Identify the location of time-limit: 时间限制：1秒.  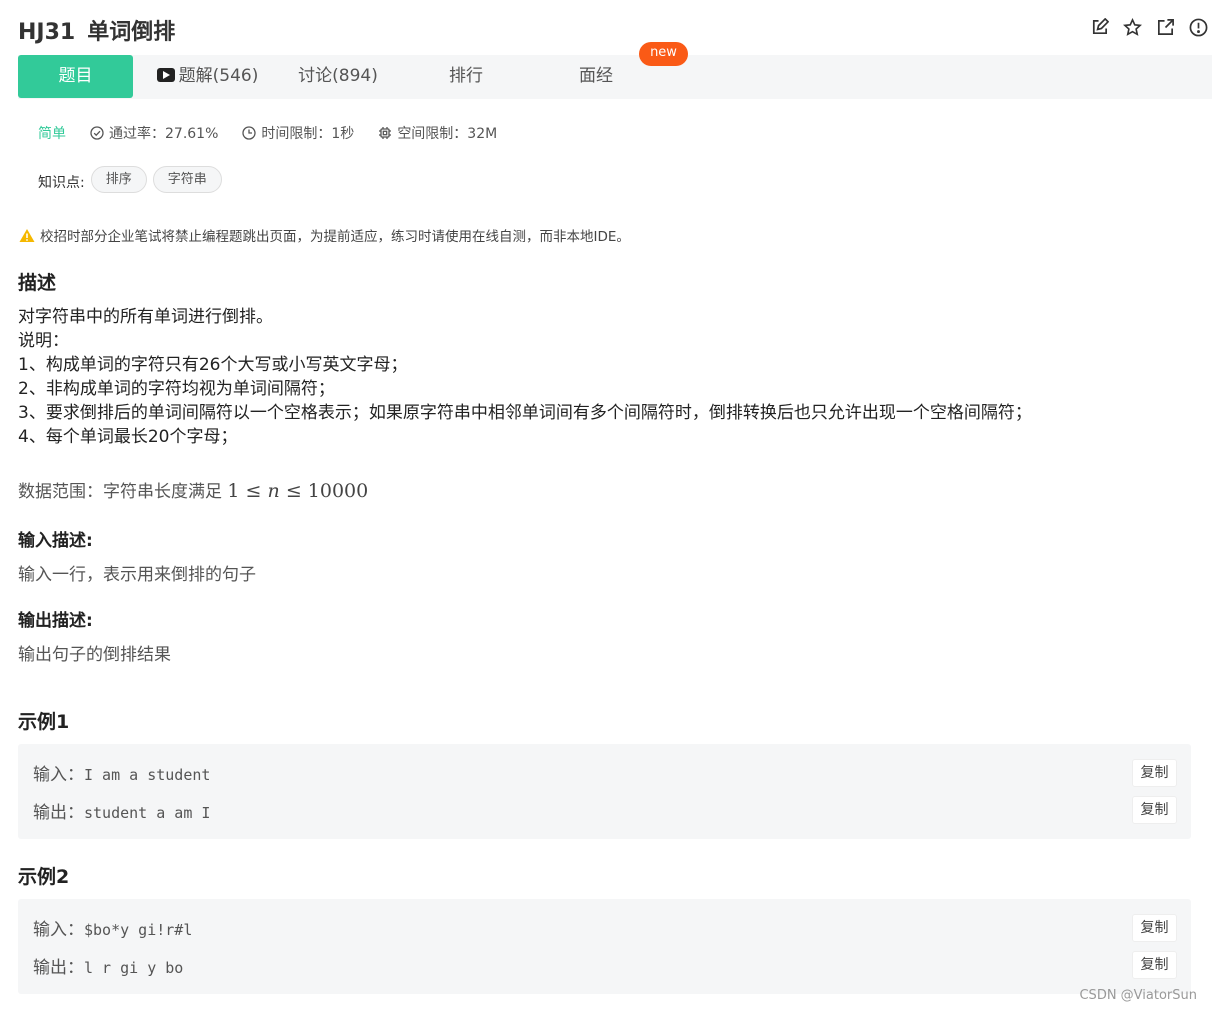
(298, 133).